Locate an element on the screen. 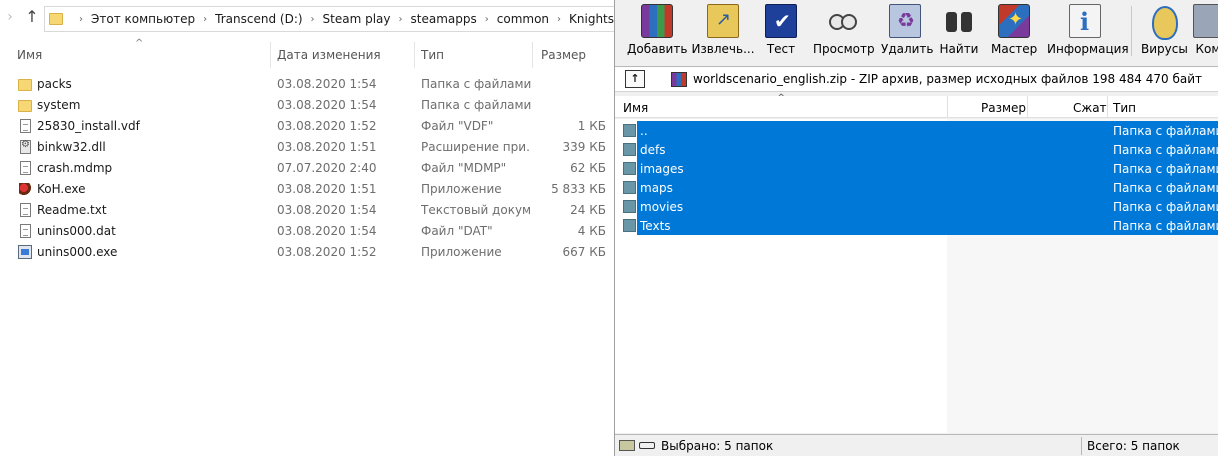  file-date: 03.08.2020 1:51 is located at coordinates (327, 189).